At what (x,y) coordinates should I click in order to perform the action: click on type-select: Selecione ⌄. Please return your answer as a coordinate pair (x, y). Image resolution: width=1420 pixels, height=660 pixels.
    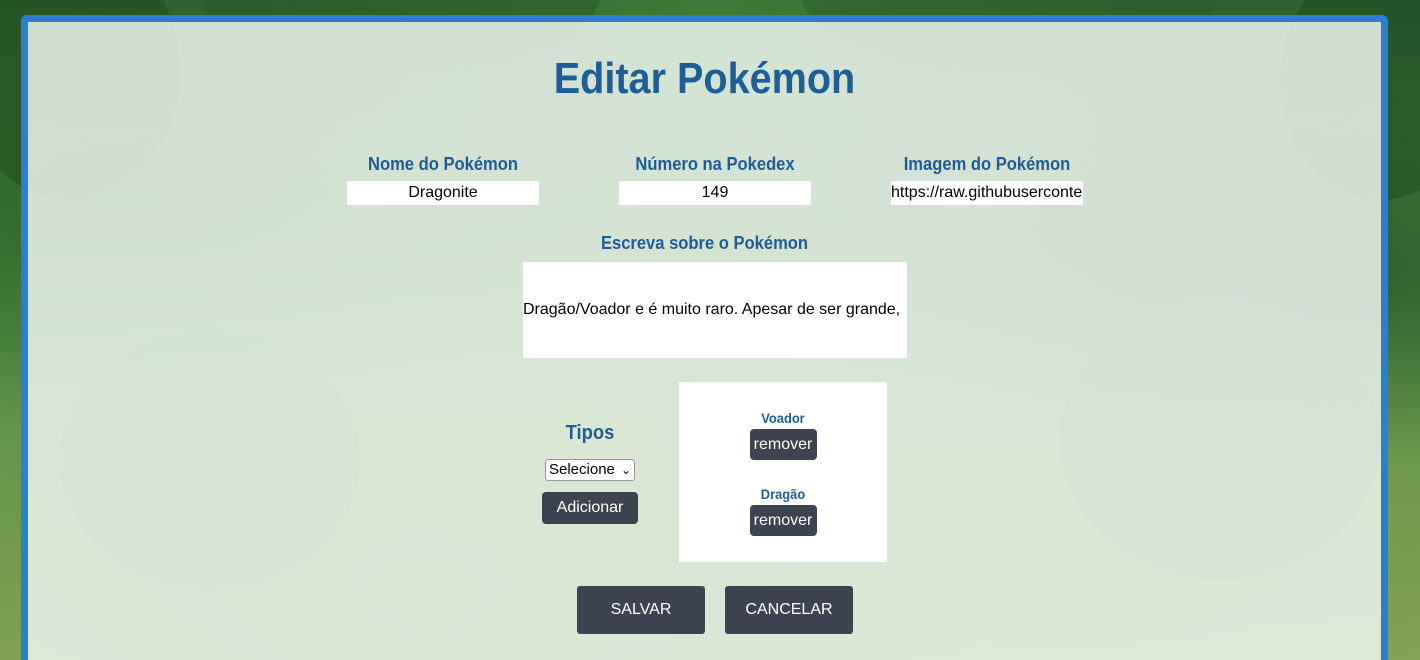
    Looking at the image, I should click on (590, 470).